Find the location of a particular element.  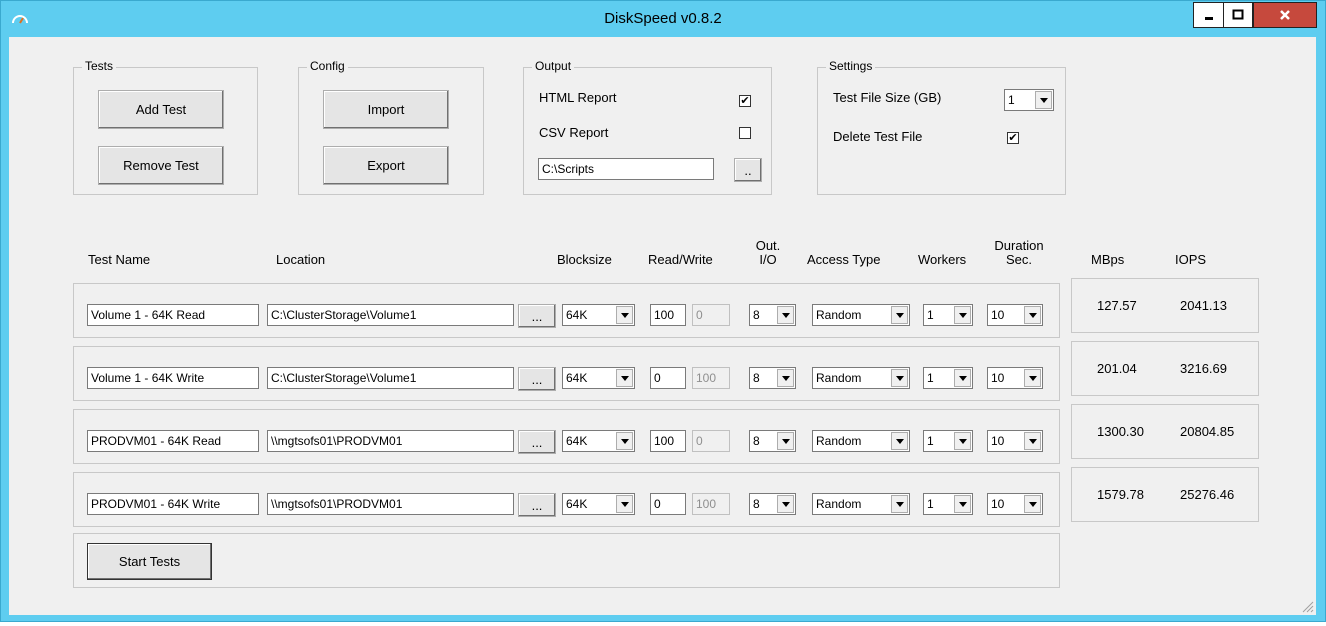

mbps-value: 127.57 is located at coordinates (1117, 305).